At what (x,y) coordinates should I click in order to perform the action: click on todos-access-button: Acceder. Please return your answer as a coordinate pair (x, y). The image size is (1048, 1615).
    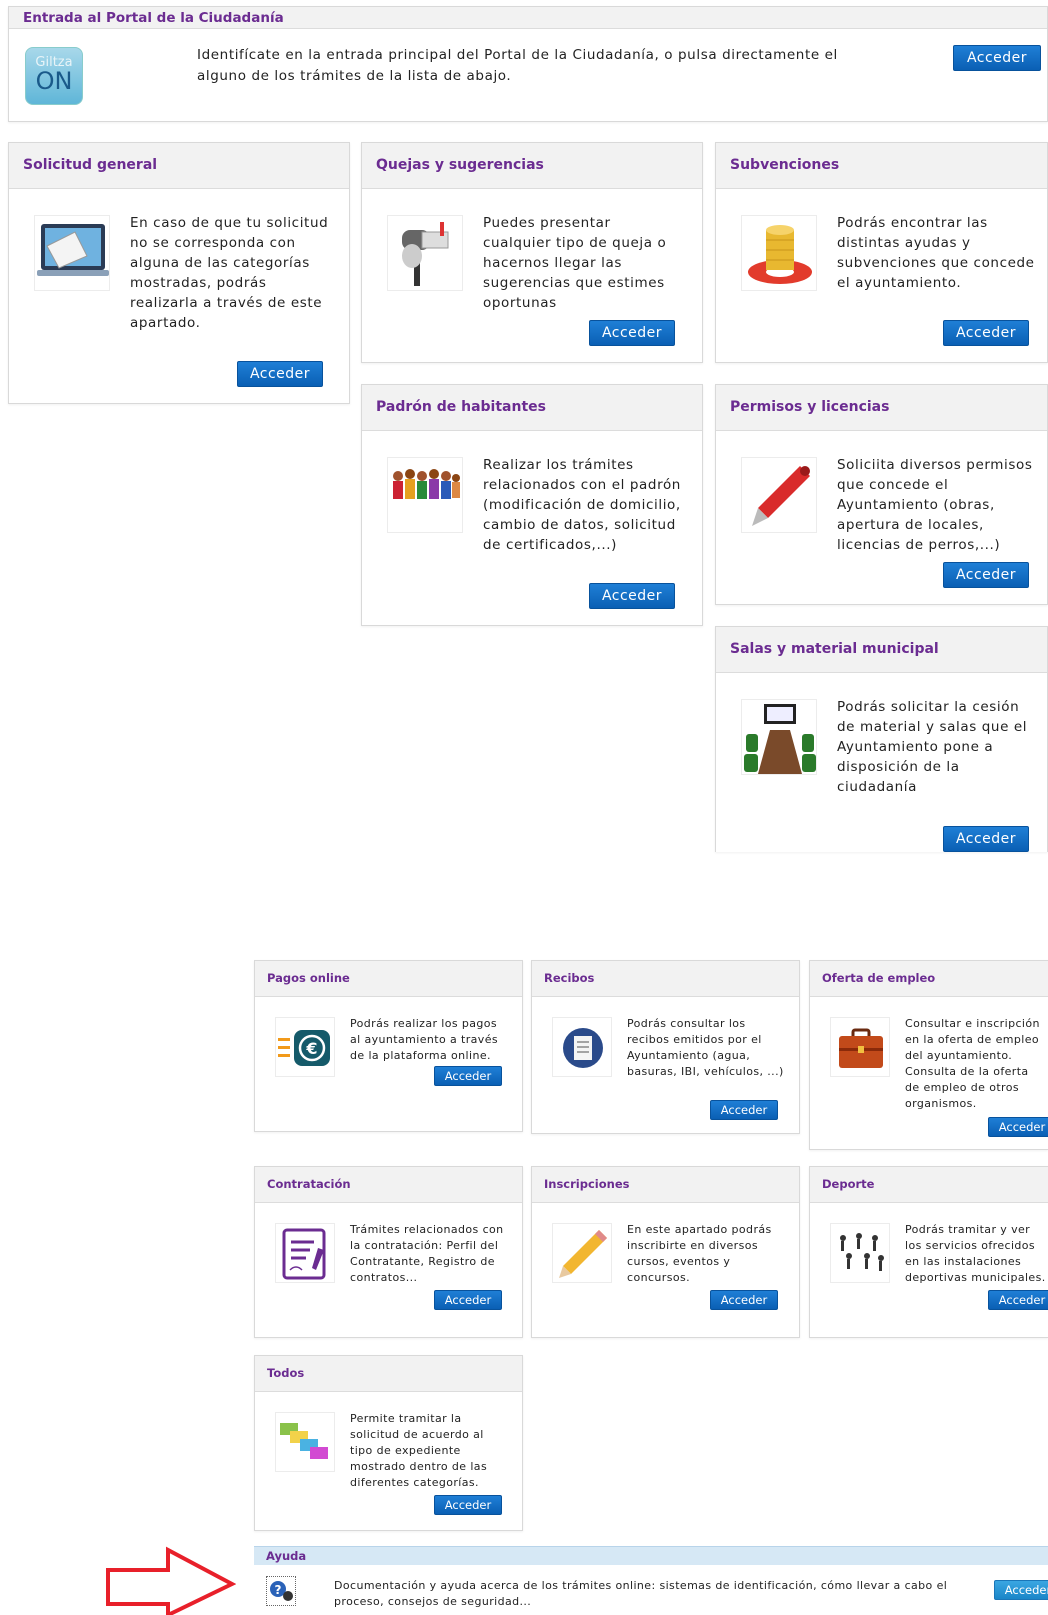
    Looking at the image, I should click on (468, 1505).